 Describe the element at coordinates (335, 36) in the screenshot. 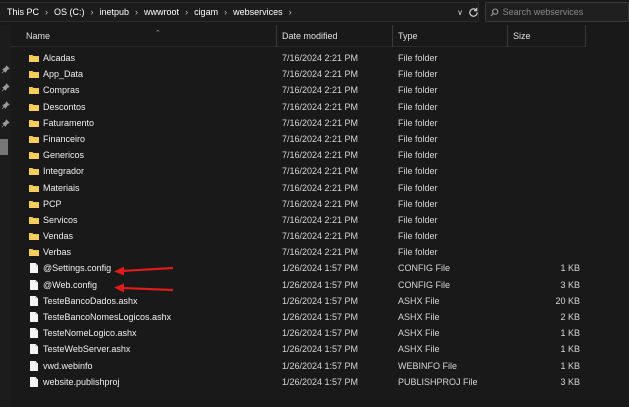

I see `column-header-date: Date modified` at that location.